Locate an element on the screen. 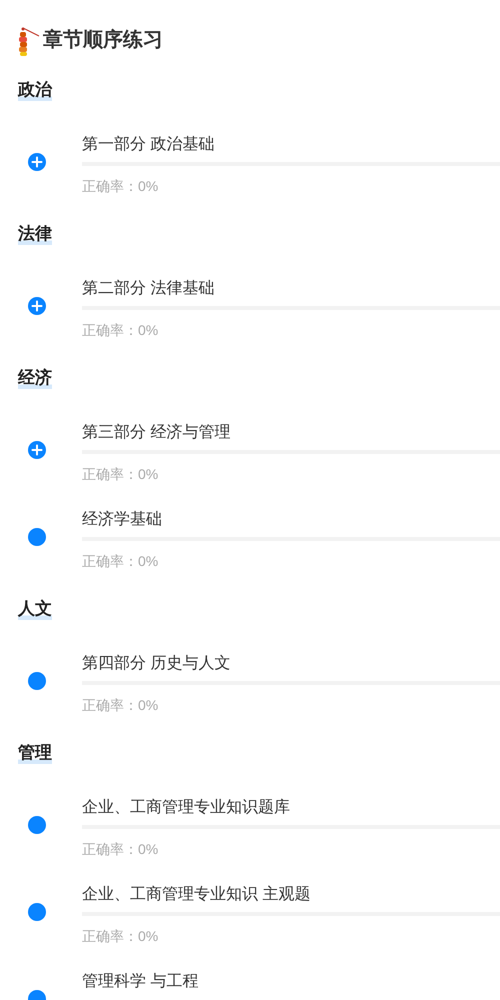 The width and height of the screenshot is (500, 1000). section-heading: 管理 is located at coordinates (35, 753).